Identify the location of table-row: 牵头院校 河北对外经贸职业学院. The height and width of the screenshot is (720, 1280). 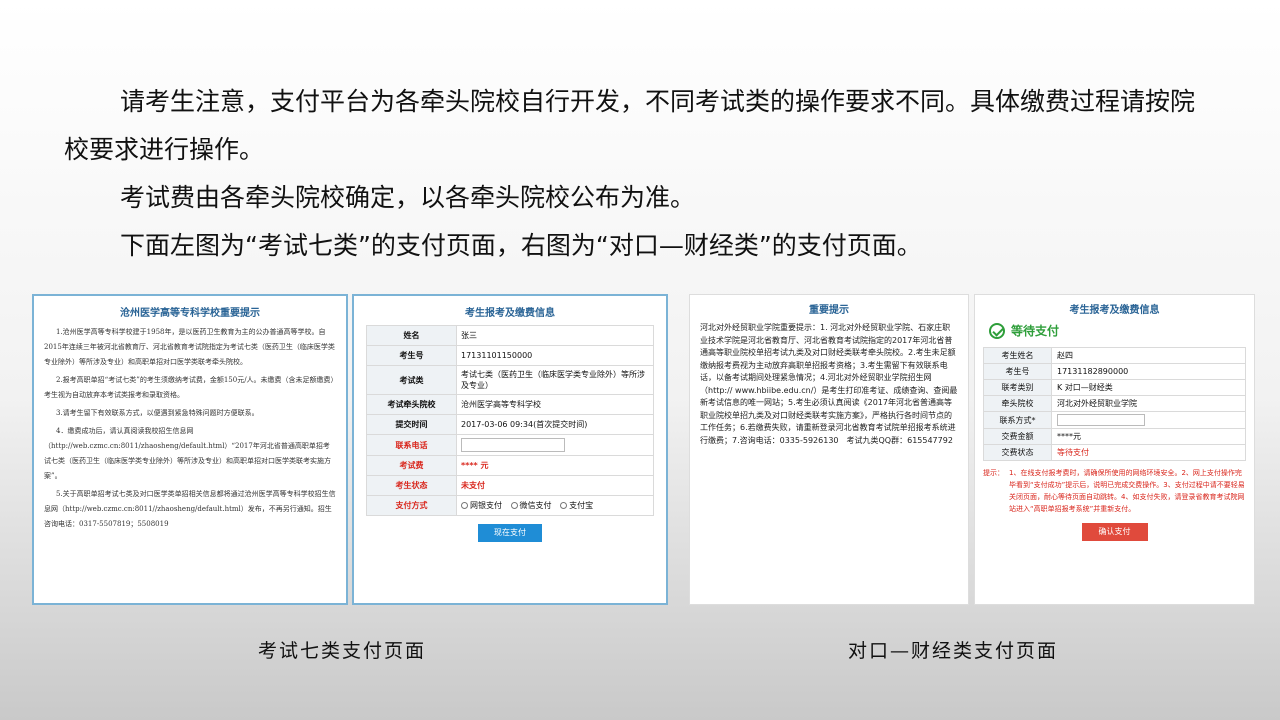
(1114, 403).